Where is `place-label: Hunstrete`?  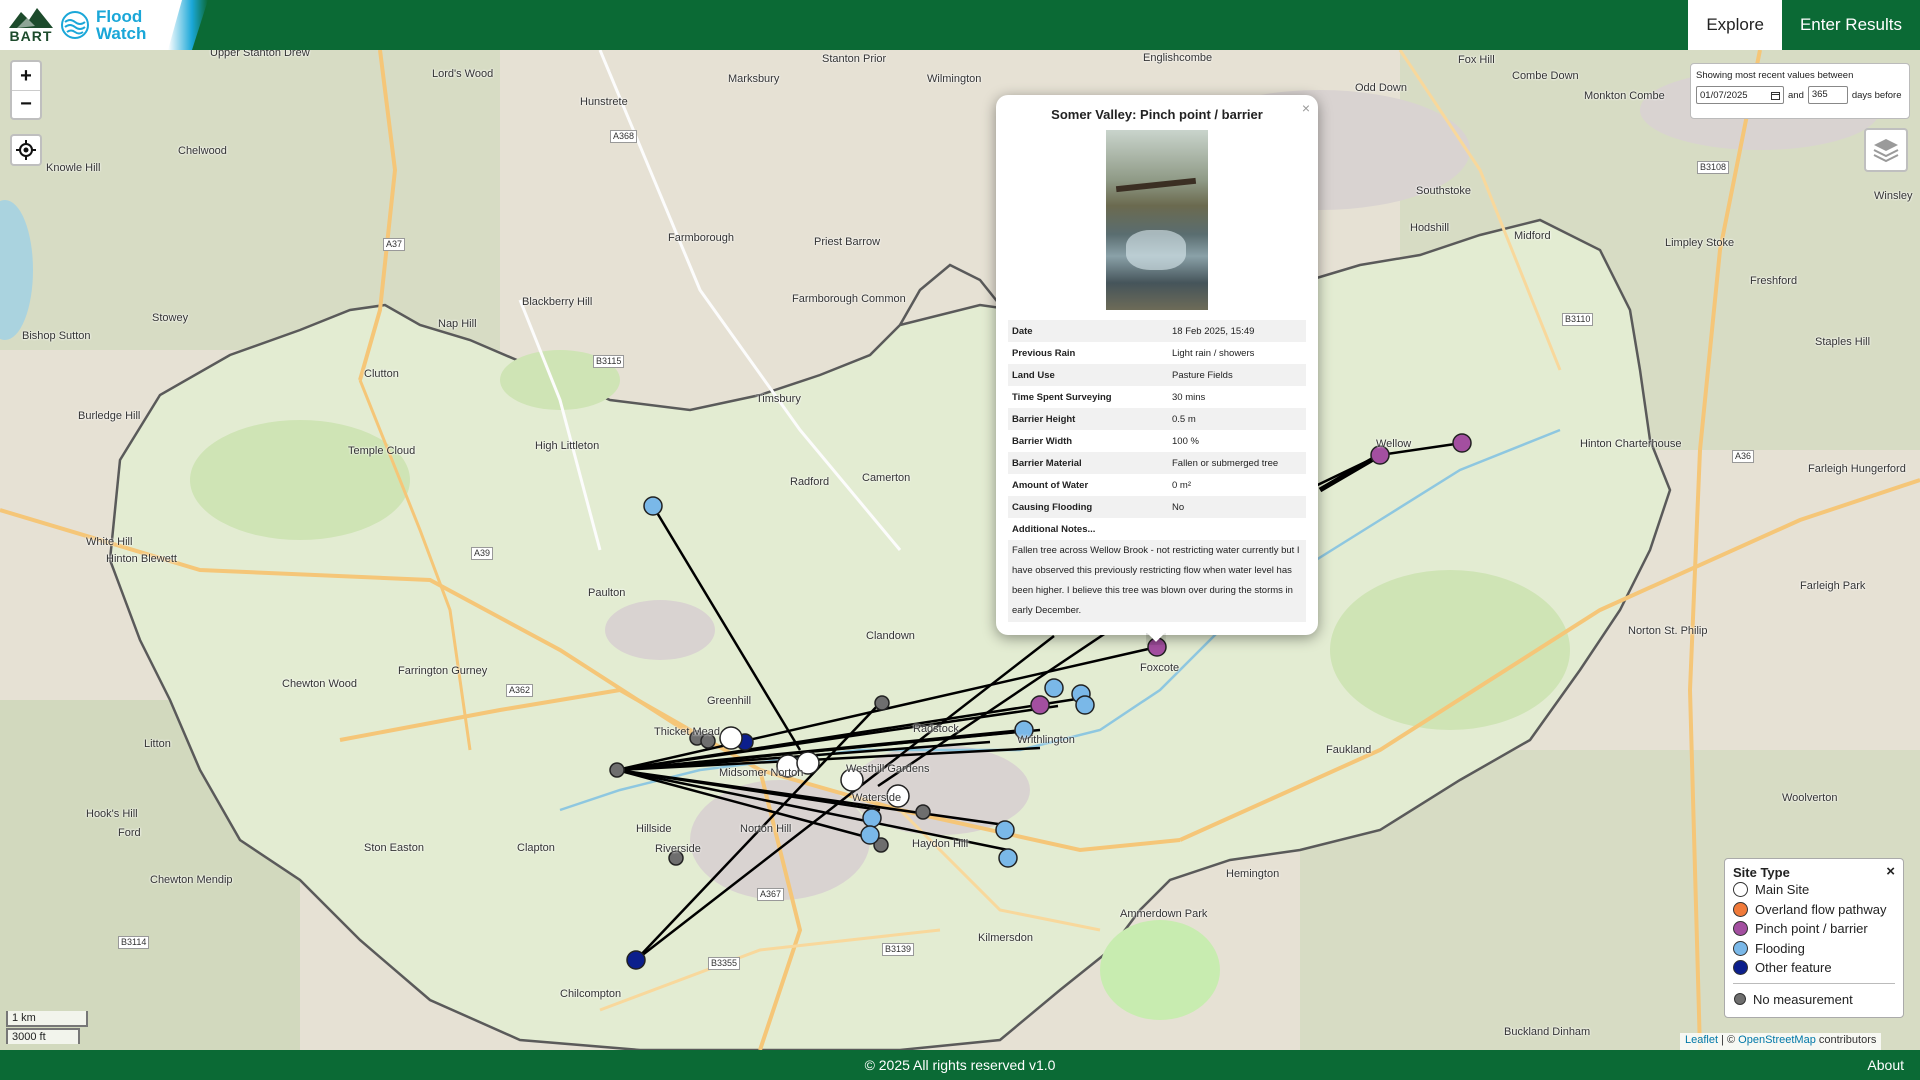
place-label: Hunstrete is located at coordinates (604, 102).